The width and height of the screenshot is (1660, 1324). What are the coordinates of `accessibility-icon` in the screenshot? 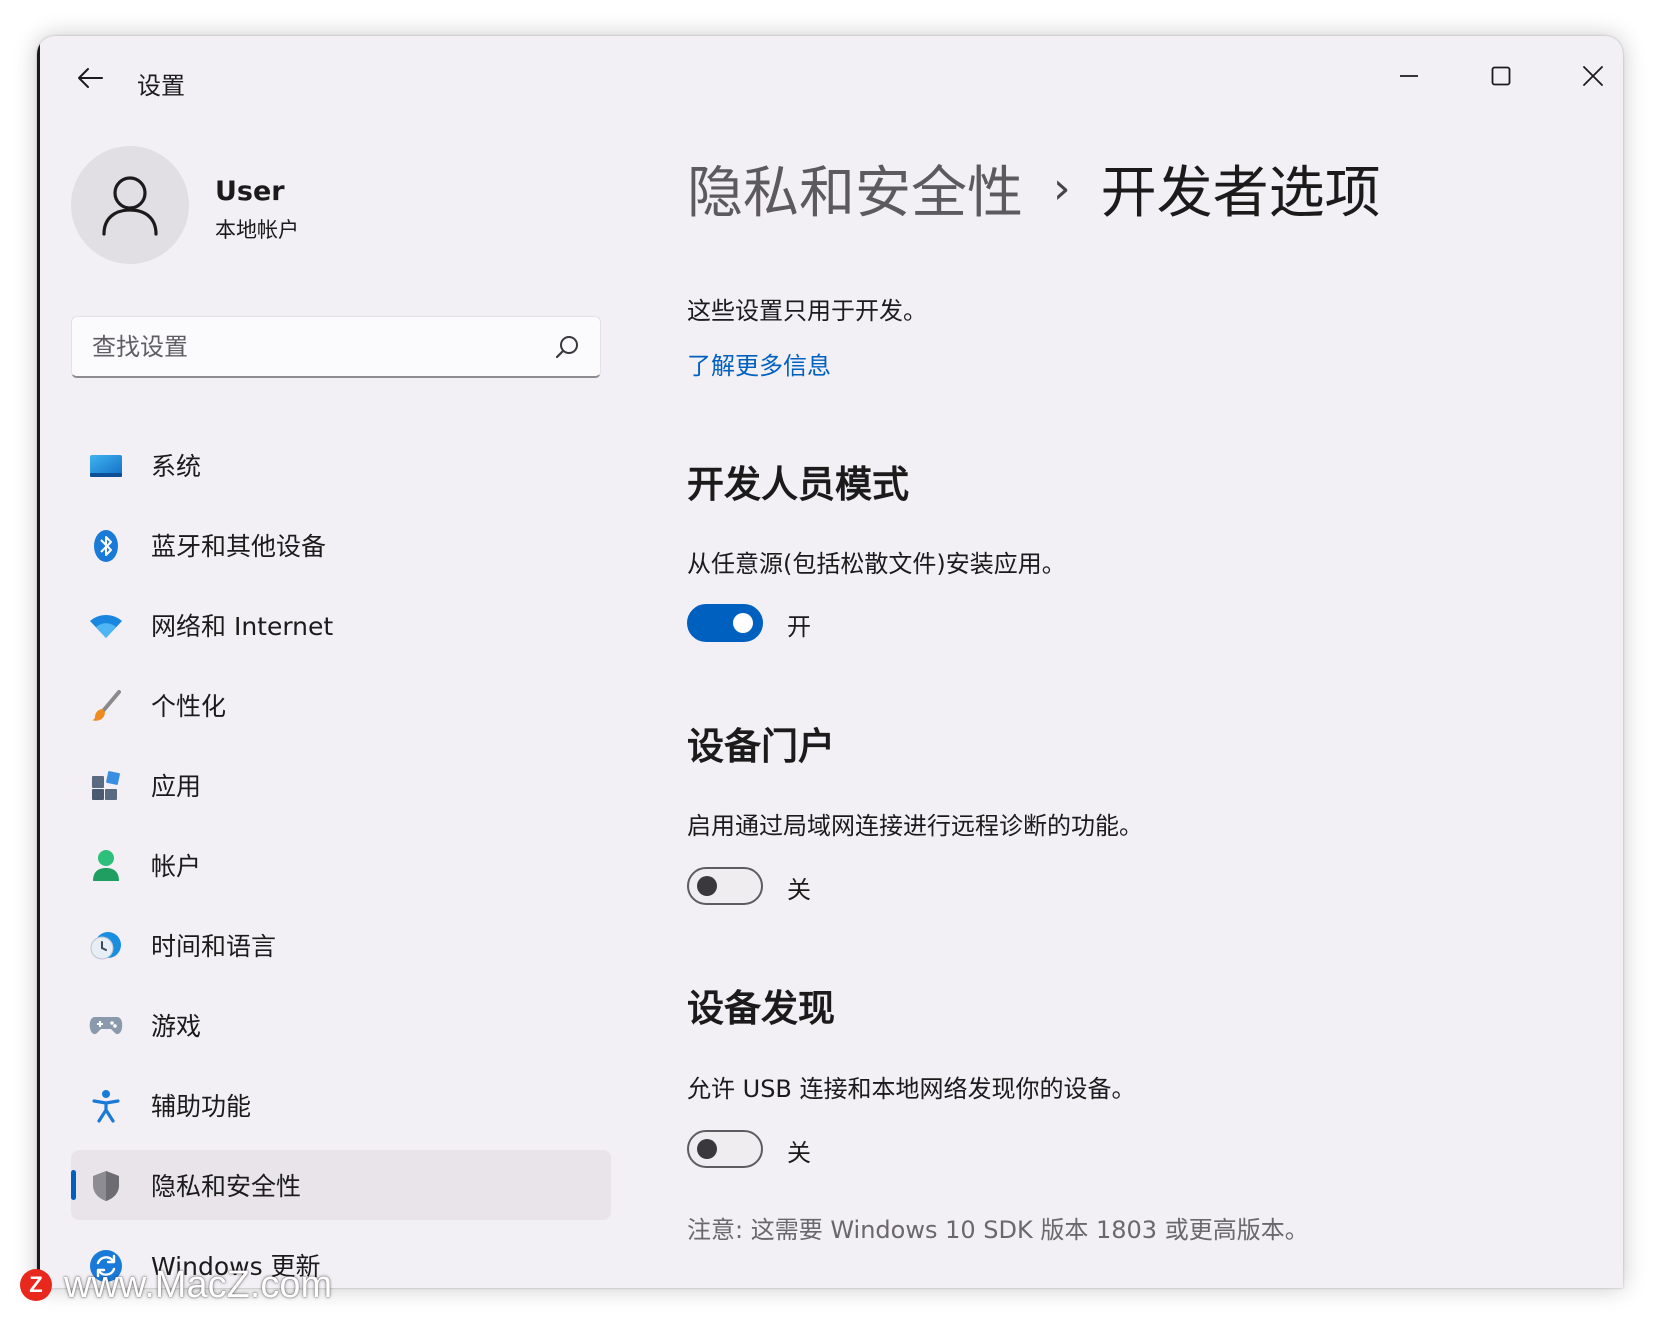 It's located at (106, 1106).